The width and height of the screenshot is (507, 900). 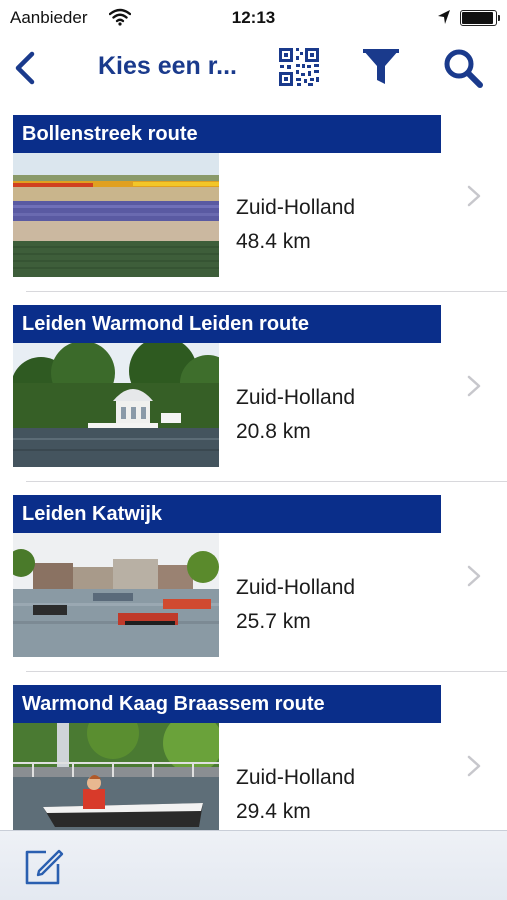 What do you see at coordinates (381, 67) in the screenshot?
I see `filter-icon` at bounding box center [381, 67].